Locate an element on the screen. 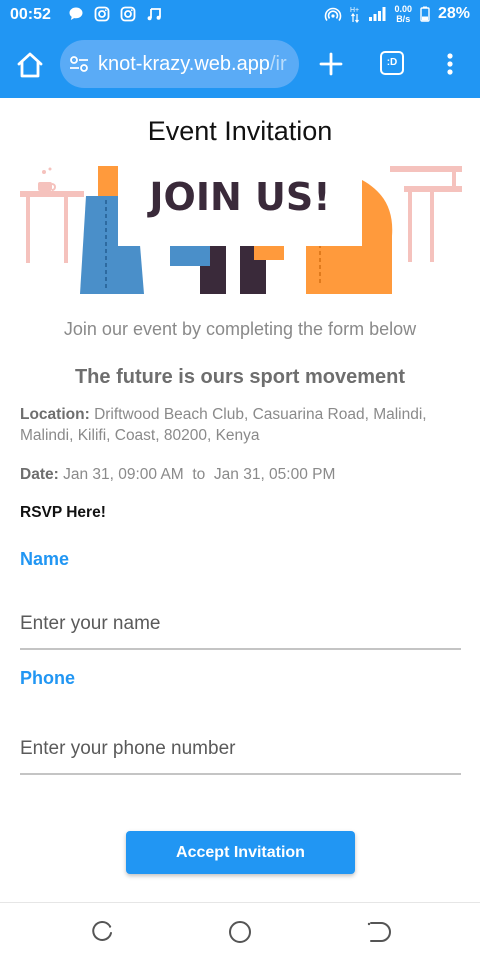 This screenshot has width=480, height=960. browser-toolbar: knot-krazy.web.app/ir :D is located at coordinates (240, 65).